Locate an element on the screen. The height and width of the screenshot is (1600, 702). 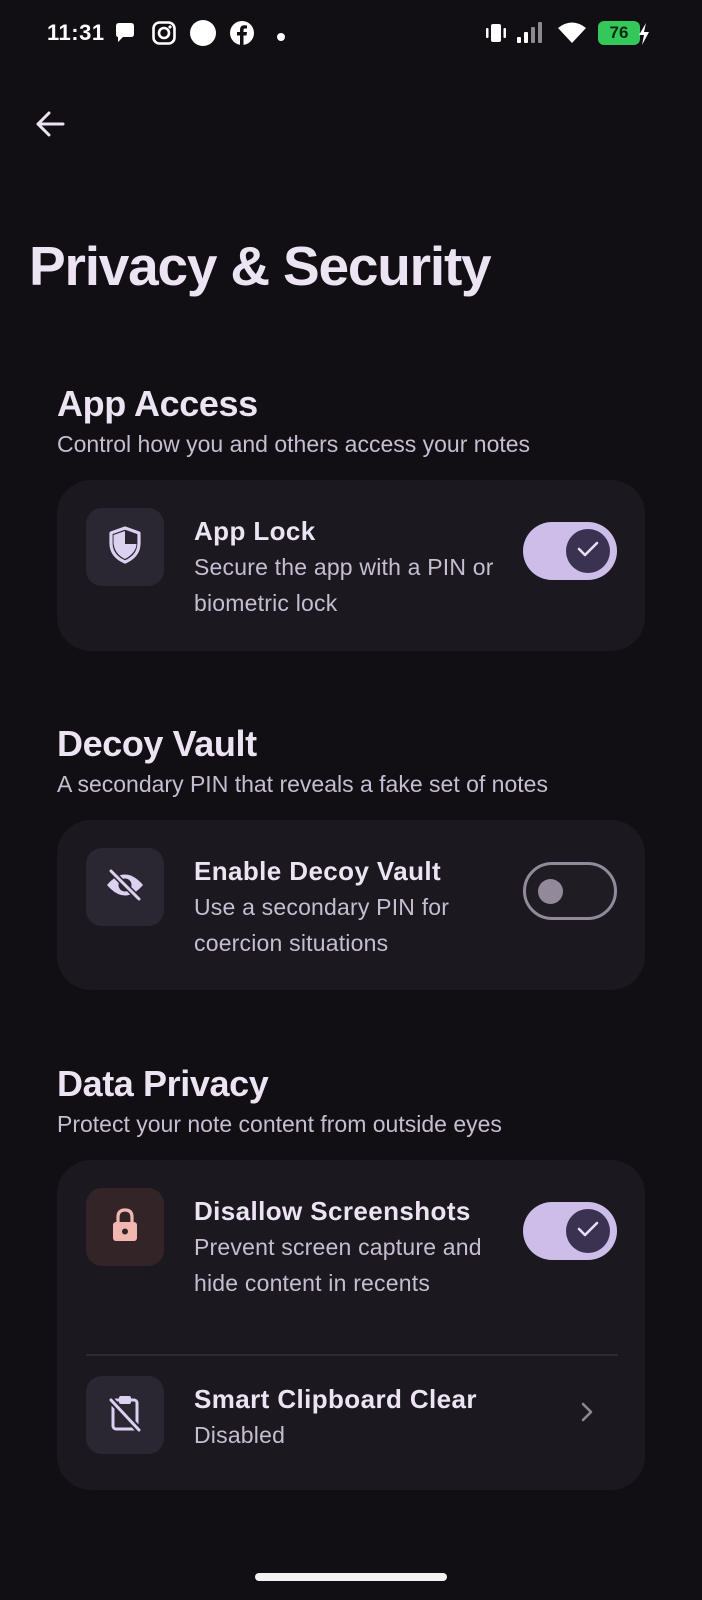
section-title-data-privacy: Data Privacy is located at coordinates (163, 1083).